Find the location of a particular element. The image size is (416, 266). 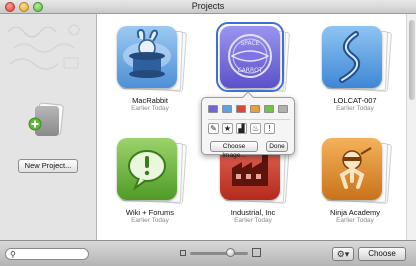

gear-menu-button: ⚙▾ is located at coordinates (343, 254).